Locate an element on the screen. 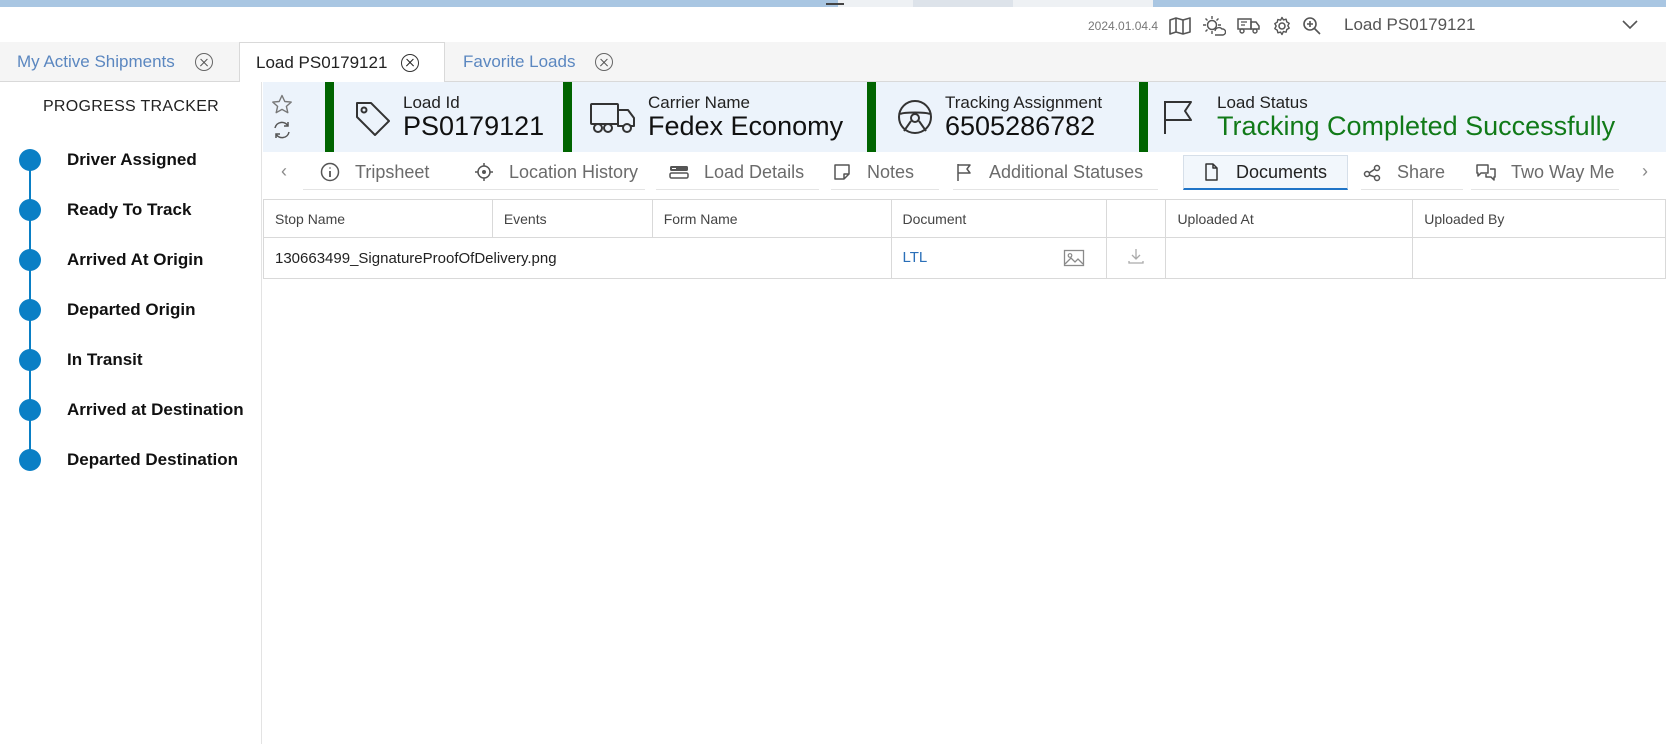 The image size is (1666, 744). cell-uploaded-by is located at coordinates (1539, 258).